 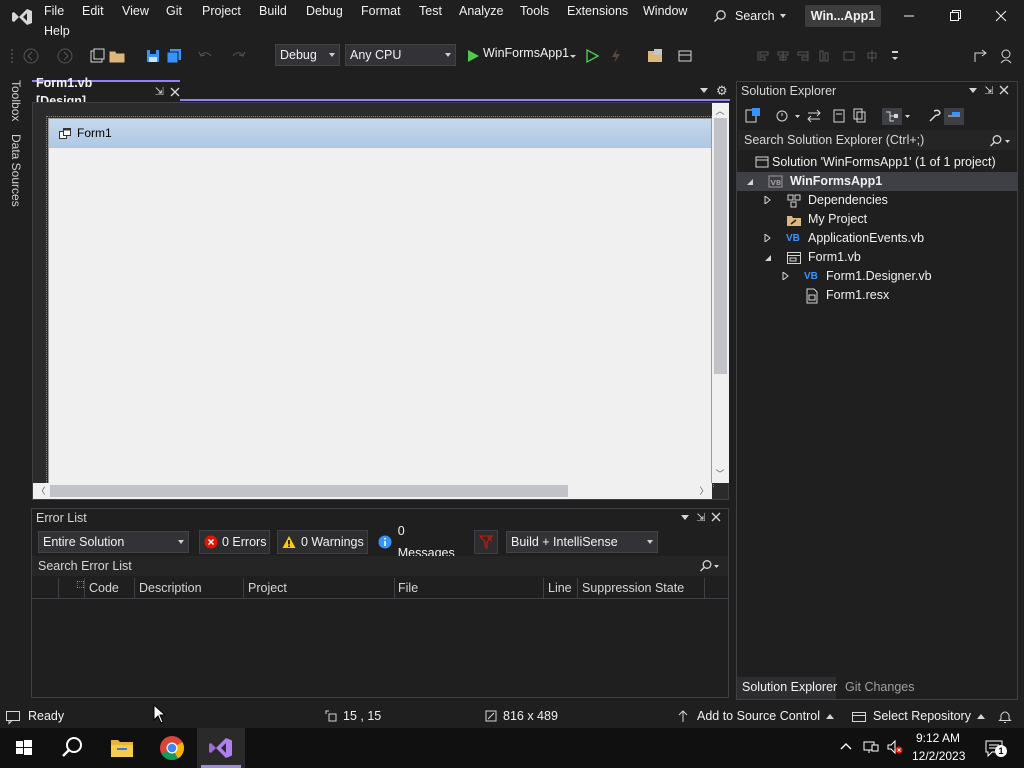 I want to click on open-file-icon, so click(x=117, y=56).